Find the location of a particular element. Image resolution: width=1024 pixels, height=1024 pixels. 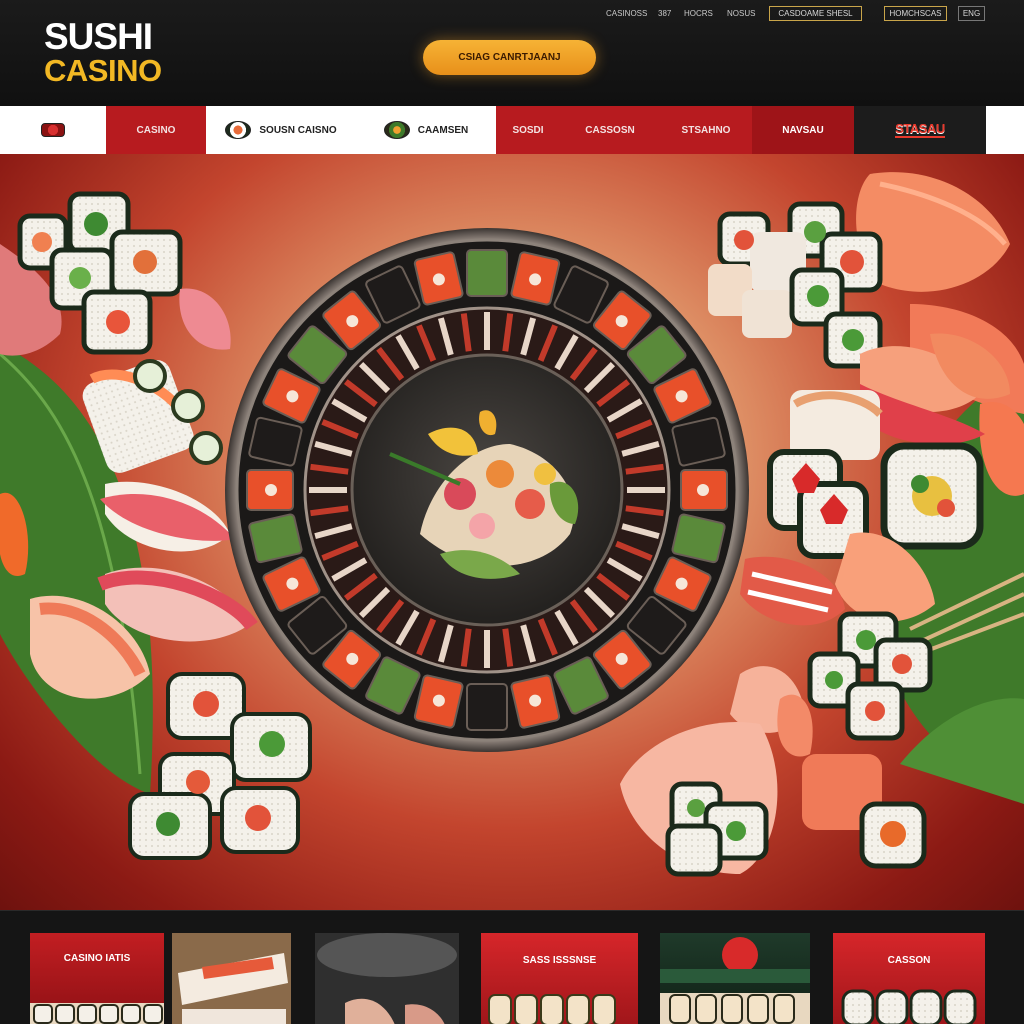

logo-text-sushi: SUSHI is located at coordinates (98, 36).